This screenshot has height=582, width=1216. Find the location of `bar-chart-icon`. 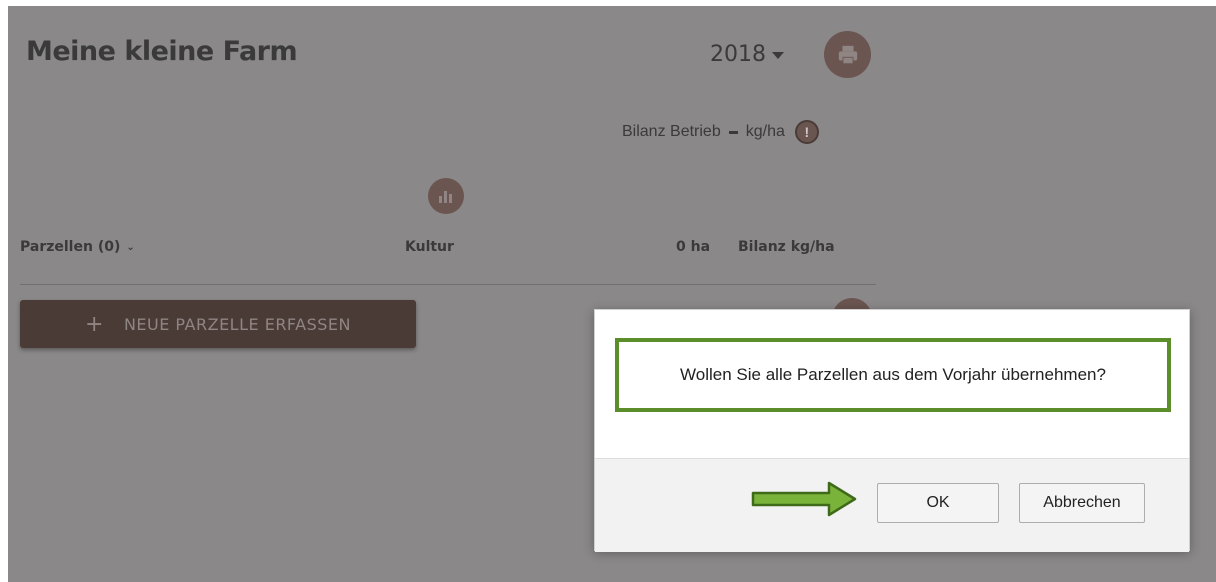

bar-chart-icon is located at coordinates (445, 197).